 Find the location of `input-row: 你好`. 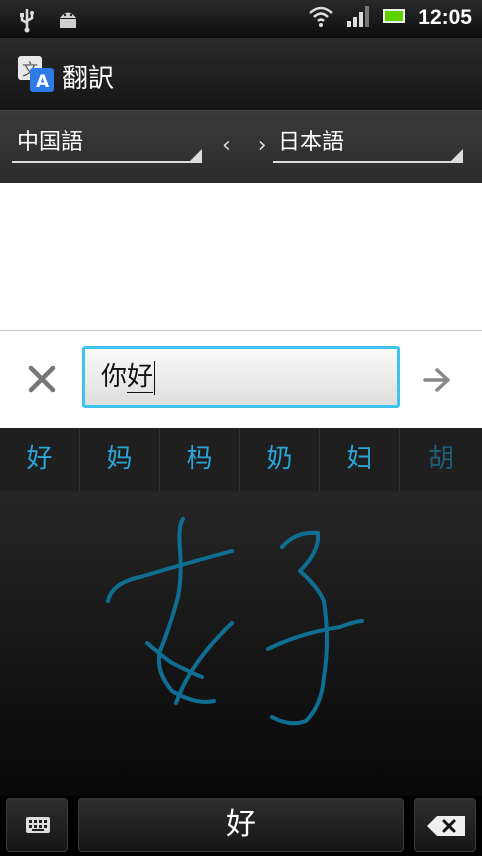

input-row: 你好 is located at coordinates (241, 379).